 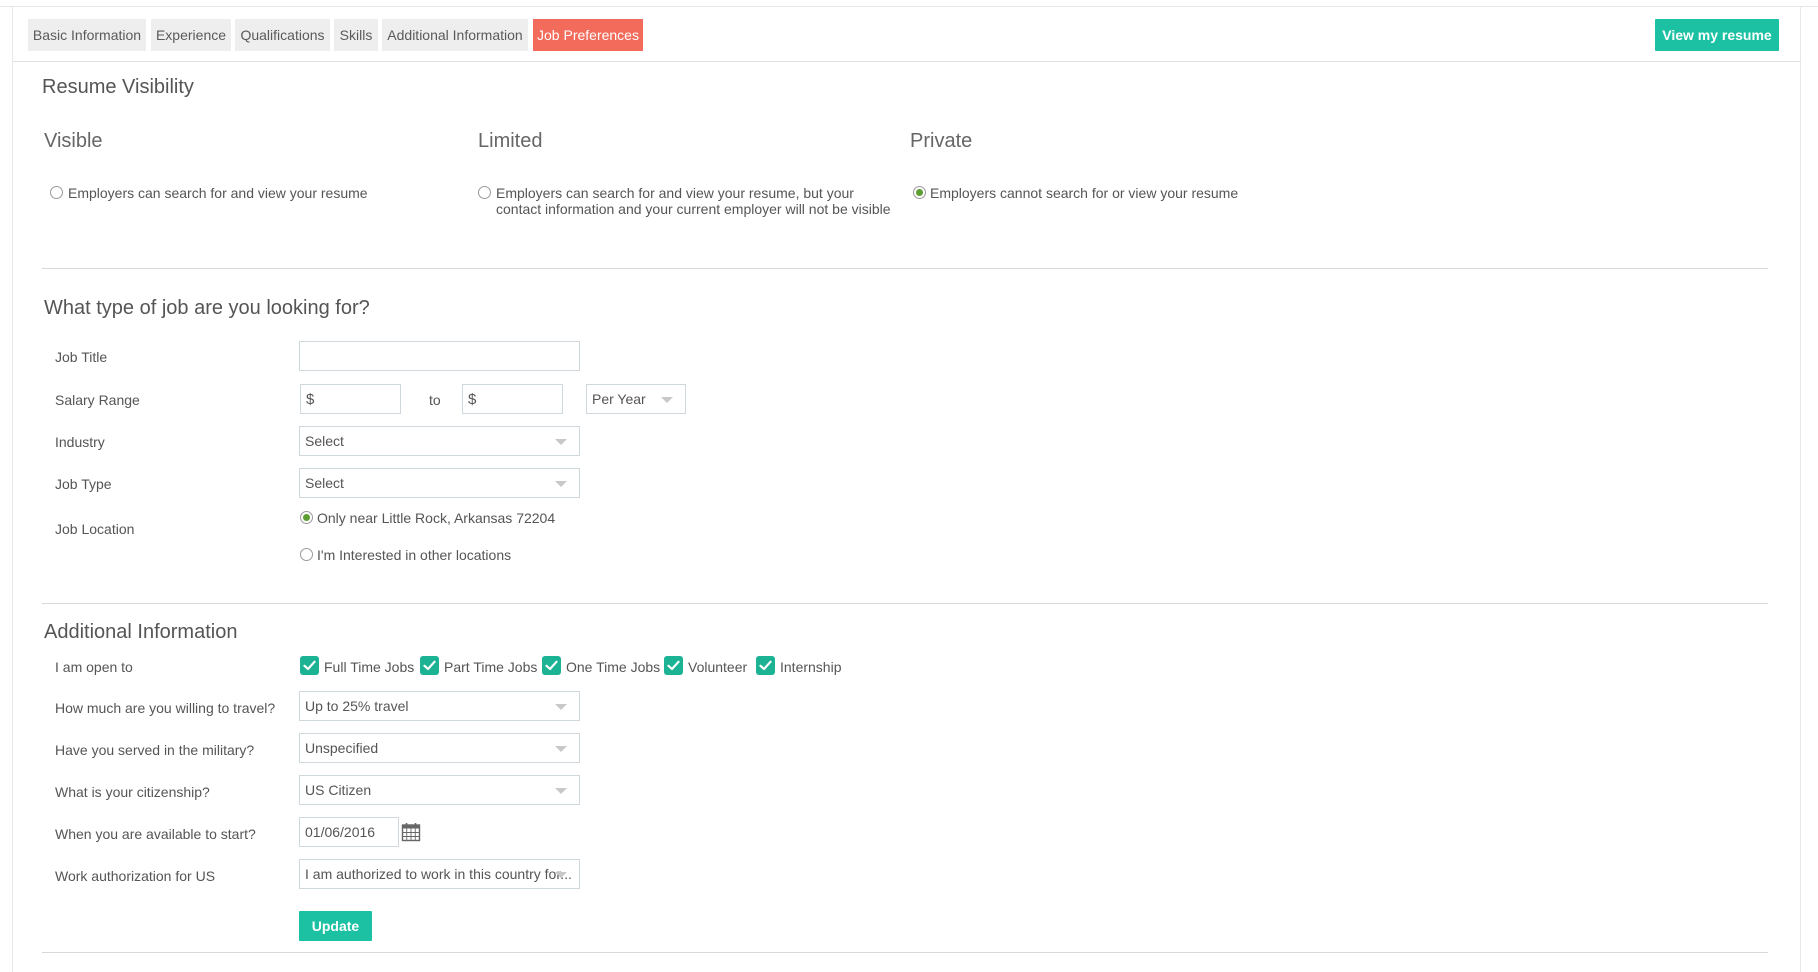 What do you see at coordinates (81, 357) in the screenshot?
I see `job-title-label: Job Title` at bounding box center [81, 357].